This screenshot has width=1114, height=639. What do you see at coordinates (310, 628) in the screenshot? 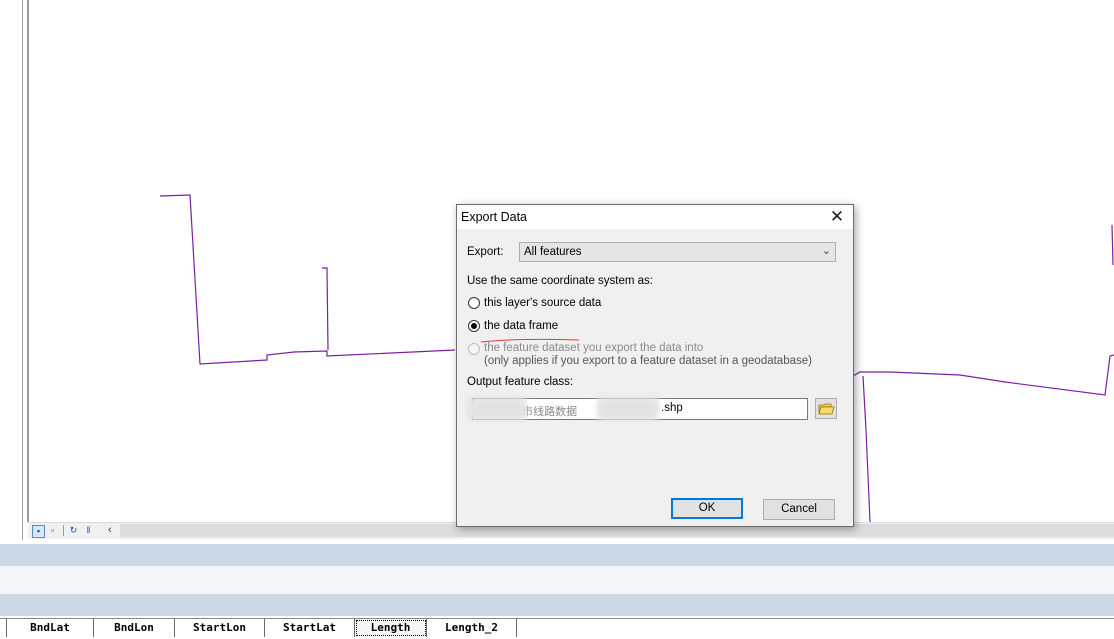
I see `column-header: StartLat` at bounding box center [310, 628].